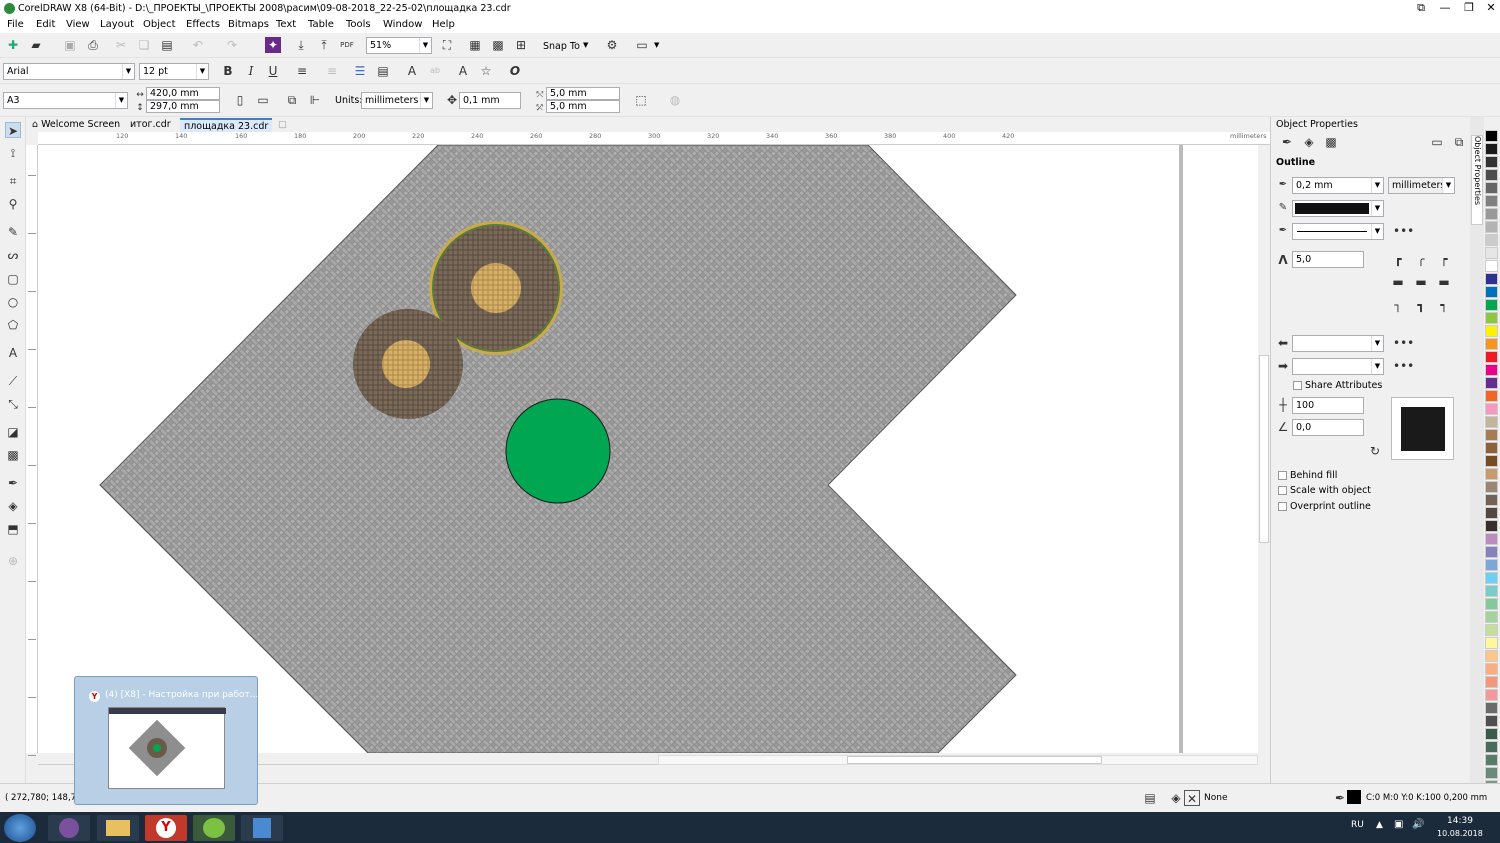 This screenshot has width=1500, height=843. Describe the element at coordinates (13, 232) in the screenshot. I see `freehand-tool-icon: ✎` at that location.